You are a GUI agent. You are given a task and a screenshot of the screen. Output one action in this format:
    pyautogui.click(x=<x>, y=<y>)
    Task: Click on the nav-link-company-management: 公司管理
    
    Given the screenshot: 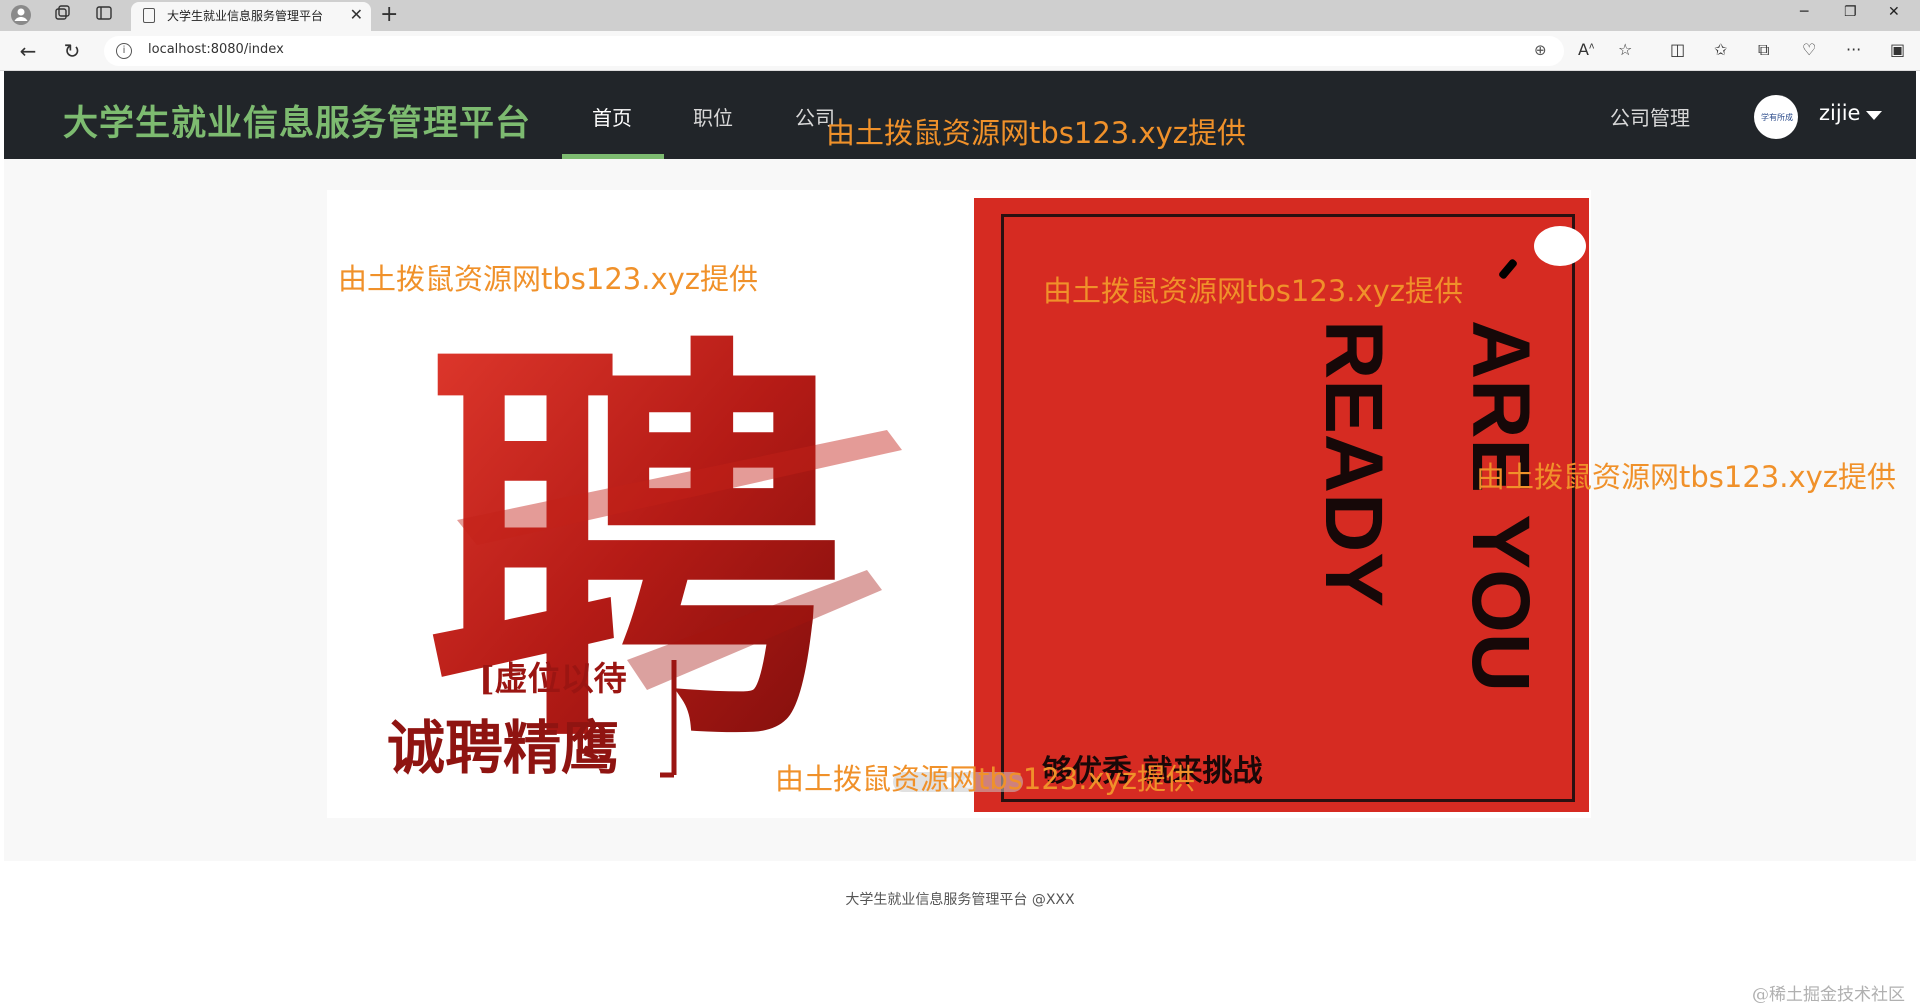 What is the action you would take?
    pyautogui.click(x=1650, y=116)
    